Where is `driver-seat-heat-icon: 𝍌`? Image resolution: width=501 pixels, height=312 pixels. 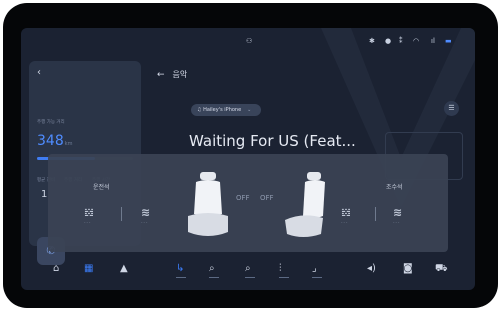
driver-seat-heat-icon: 𝍌 is located at coordinates (89, 212).